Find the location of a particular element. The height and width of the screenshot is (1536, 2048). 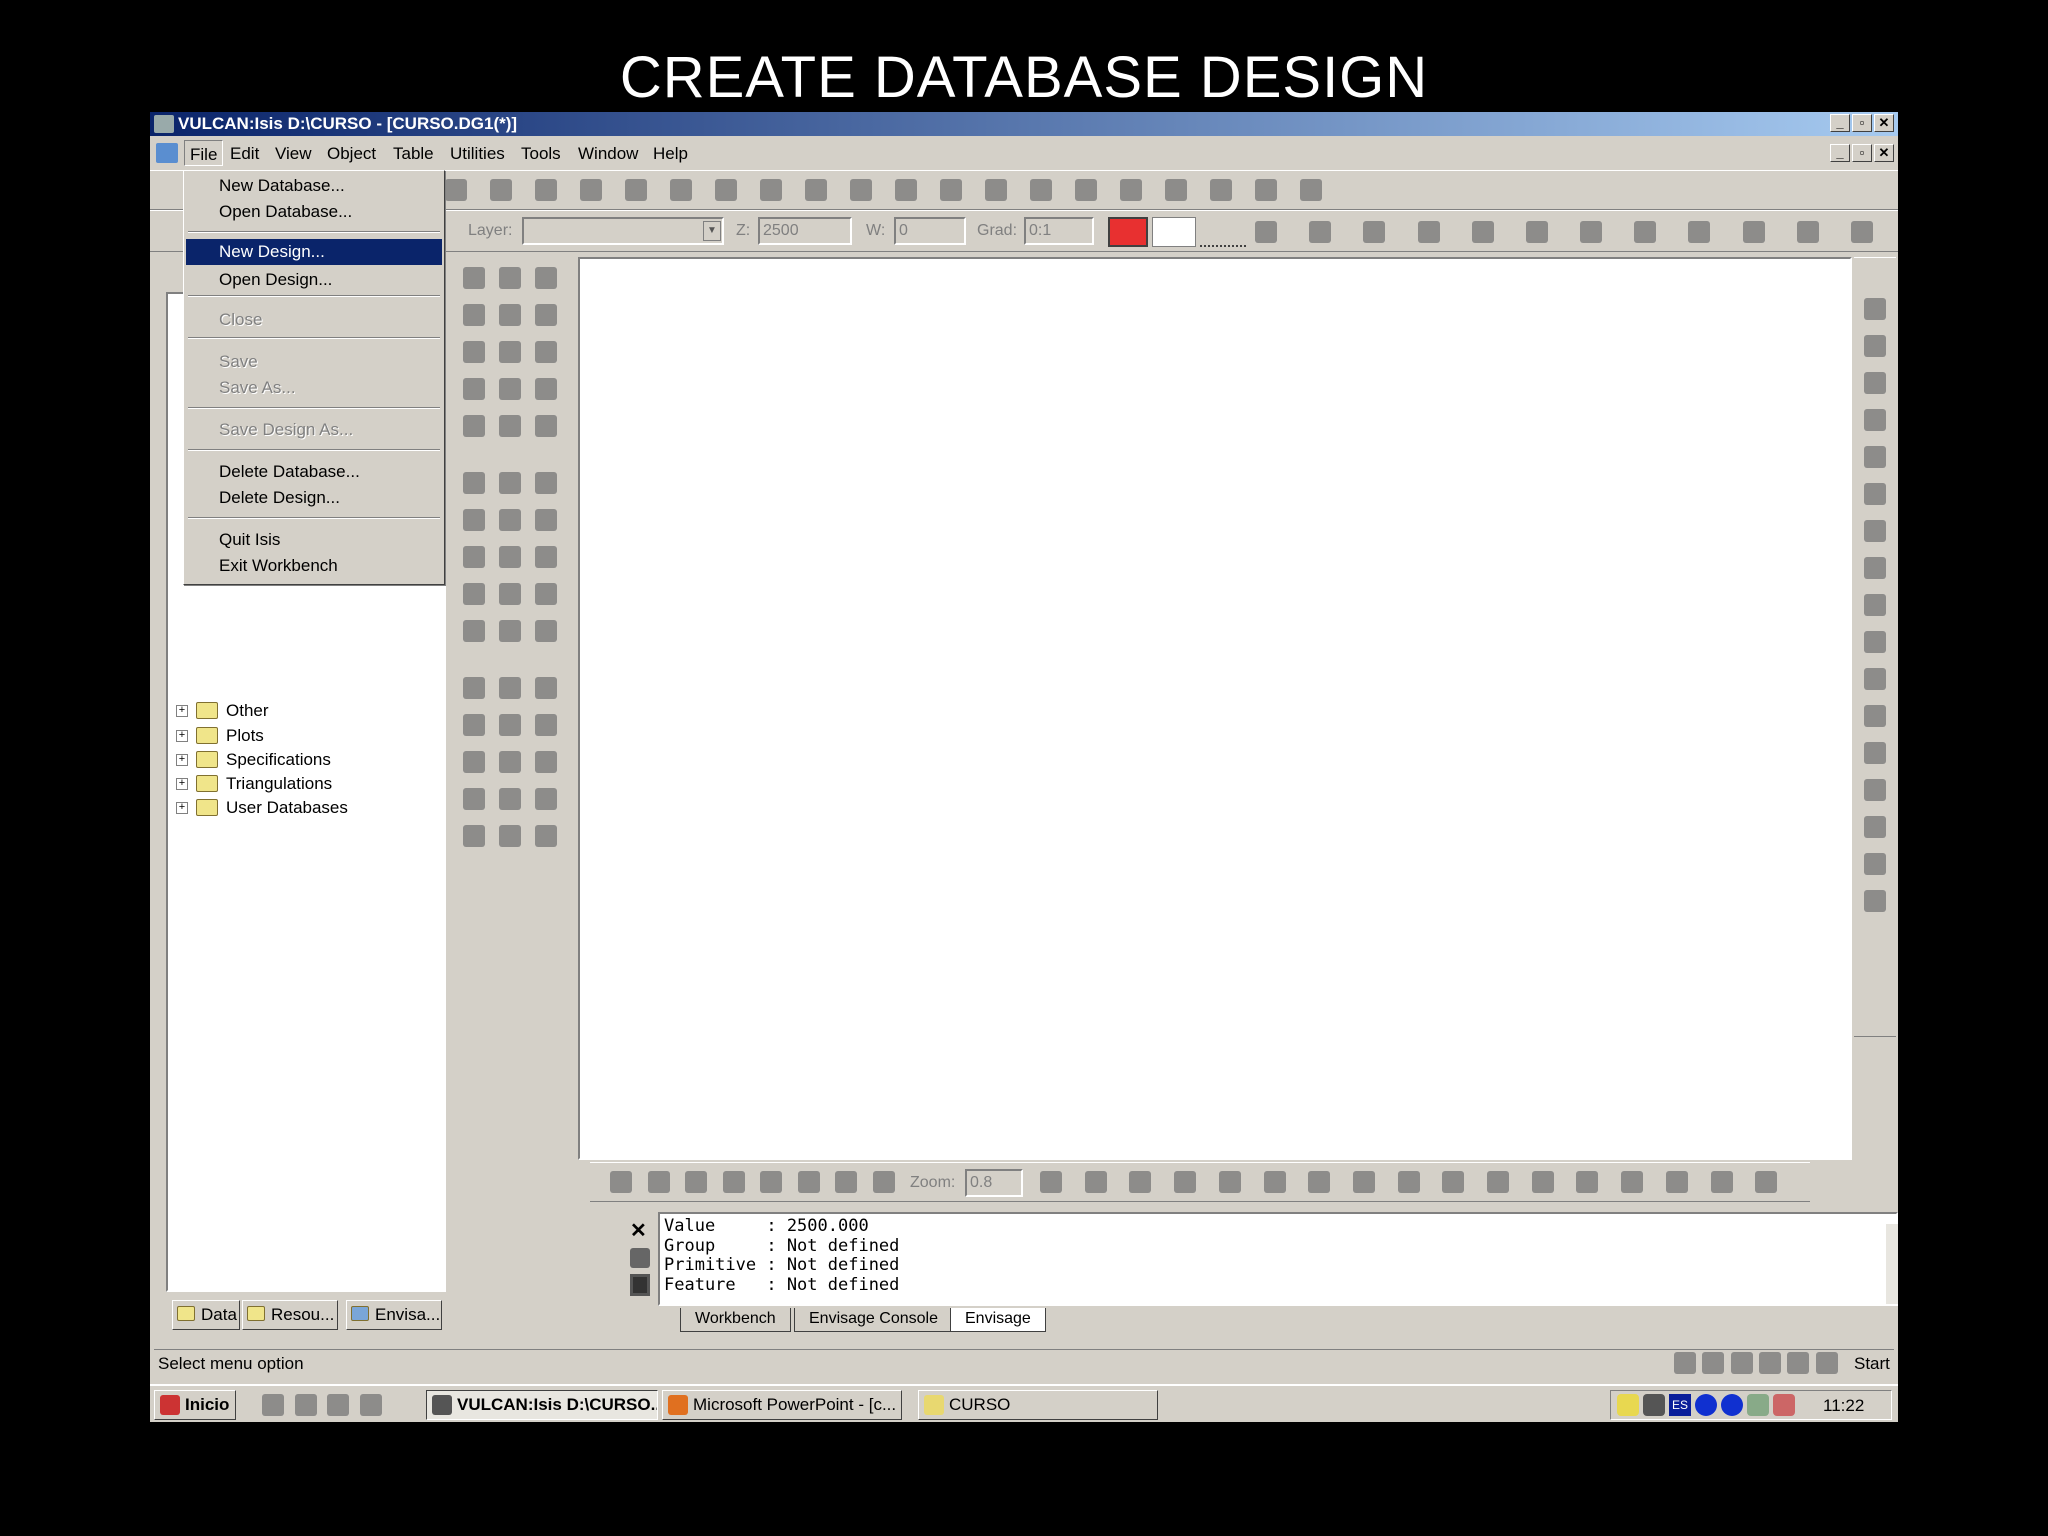

fill-swatch is located at coordinates (1174, 232).